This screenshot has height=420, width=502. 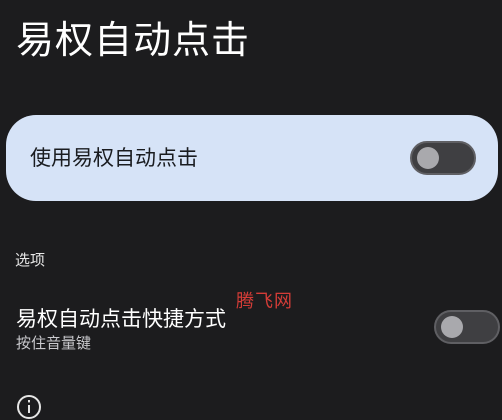 What do you see at coordinates (443, 158) in the screenshot?
I see `main-toggle-switch` at bounding box center [443, 158].